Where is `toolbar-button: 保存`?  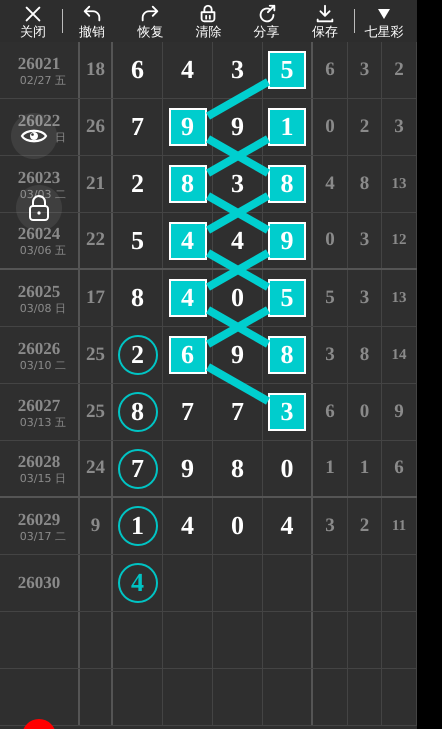
toolbar-button: 保存 is located at coordinates (325, 21).